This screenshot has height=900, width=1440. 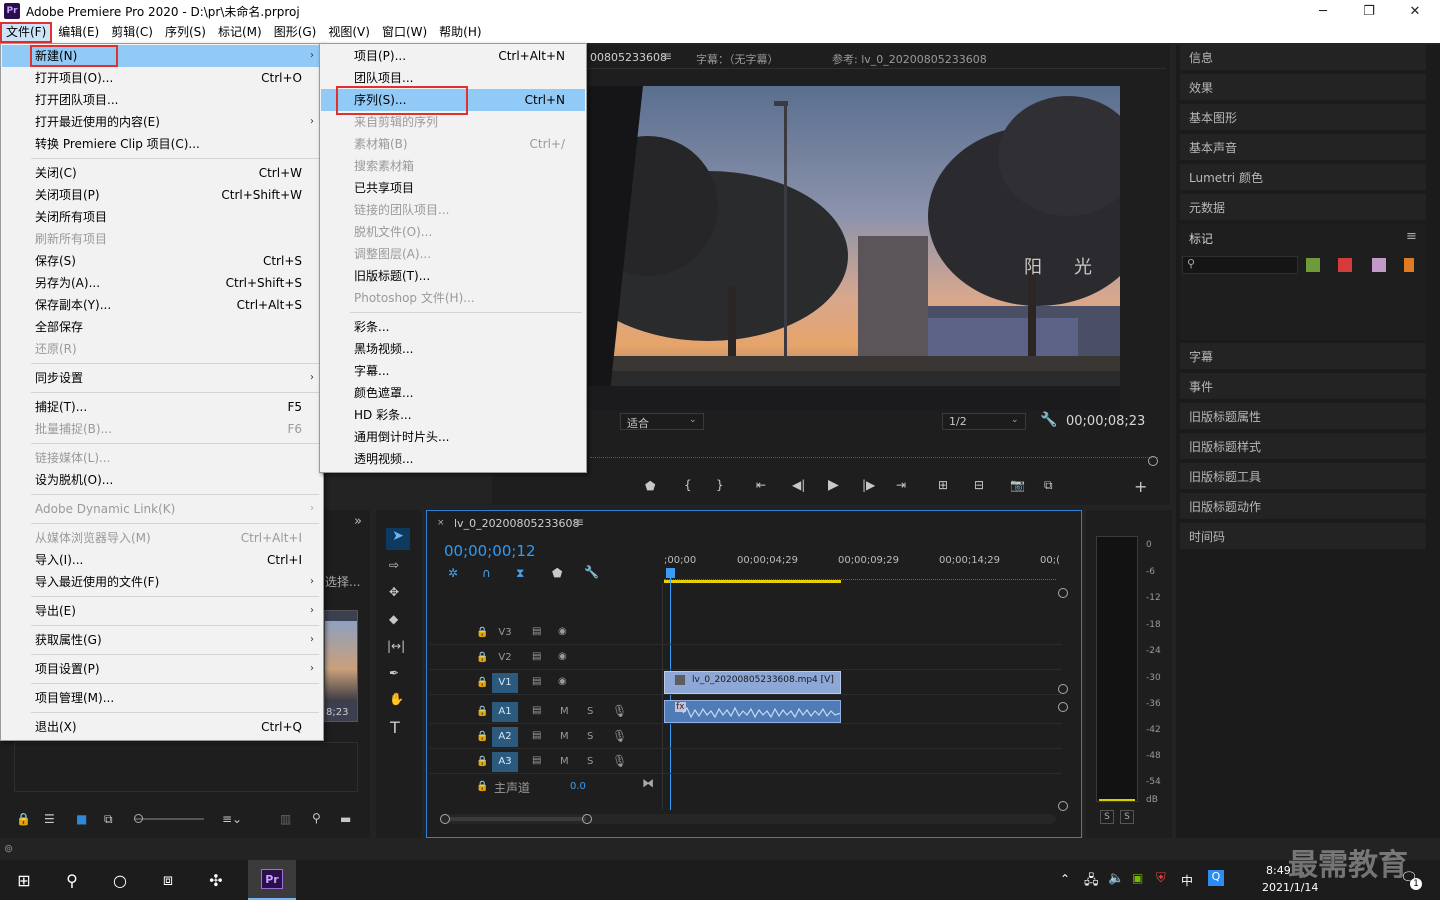 What do you see at coordinates (345, 819) in the screenshot?
I see `new-bin-icon: ▬` at bounding box center [345, 819].